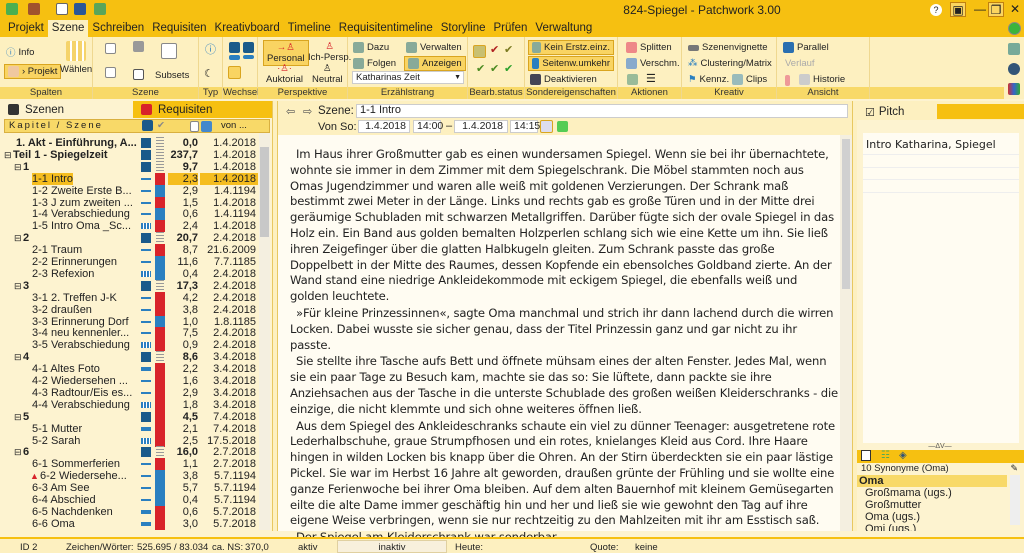 The image size is (1024, 553). What do you see at coordinates (434, 47) in the screenshot?
I see `verwalten-button: Verwalten` at bounding box center [434, 47].